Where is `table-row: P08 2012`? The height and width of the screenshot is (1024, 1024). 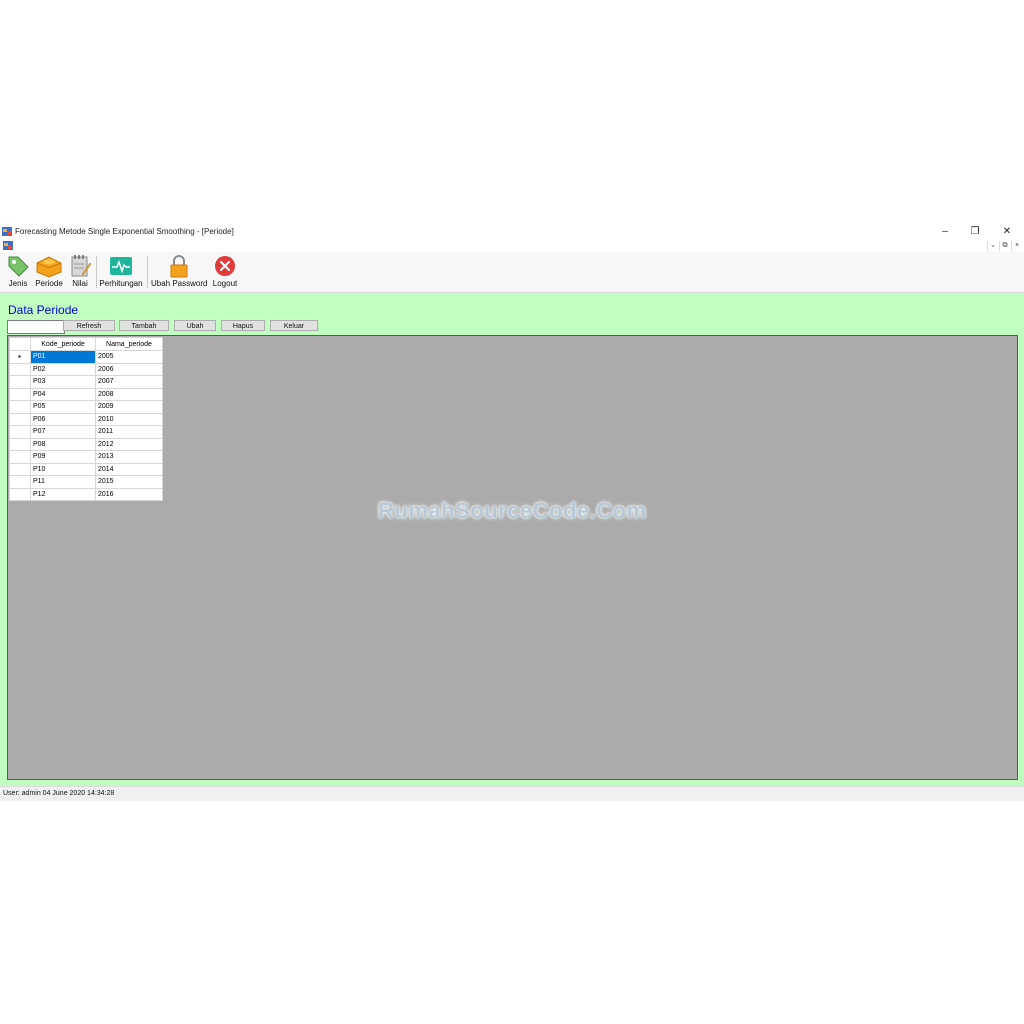 table-row: P08 2012 is located at coordinates (86, 444).